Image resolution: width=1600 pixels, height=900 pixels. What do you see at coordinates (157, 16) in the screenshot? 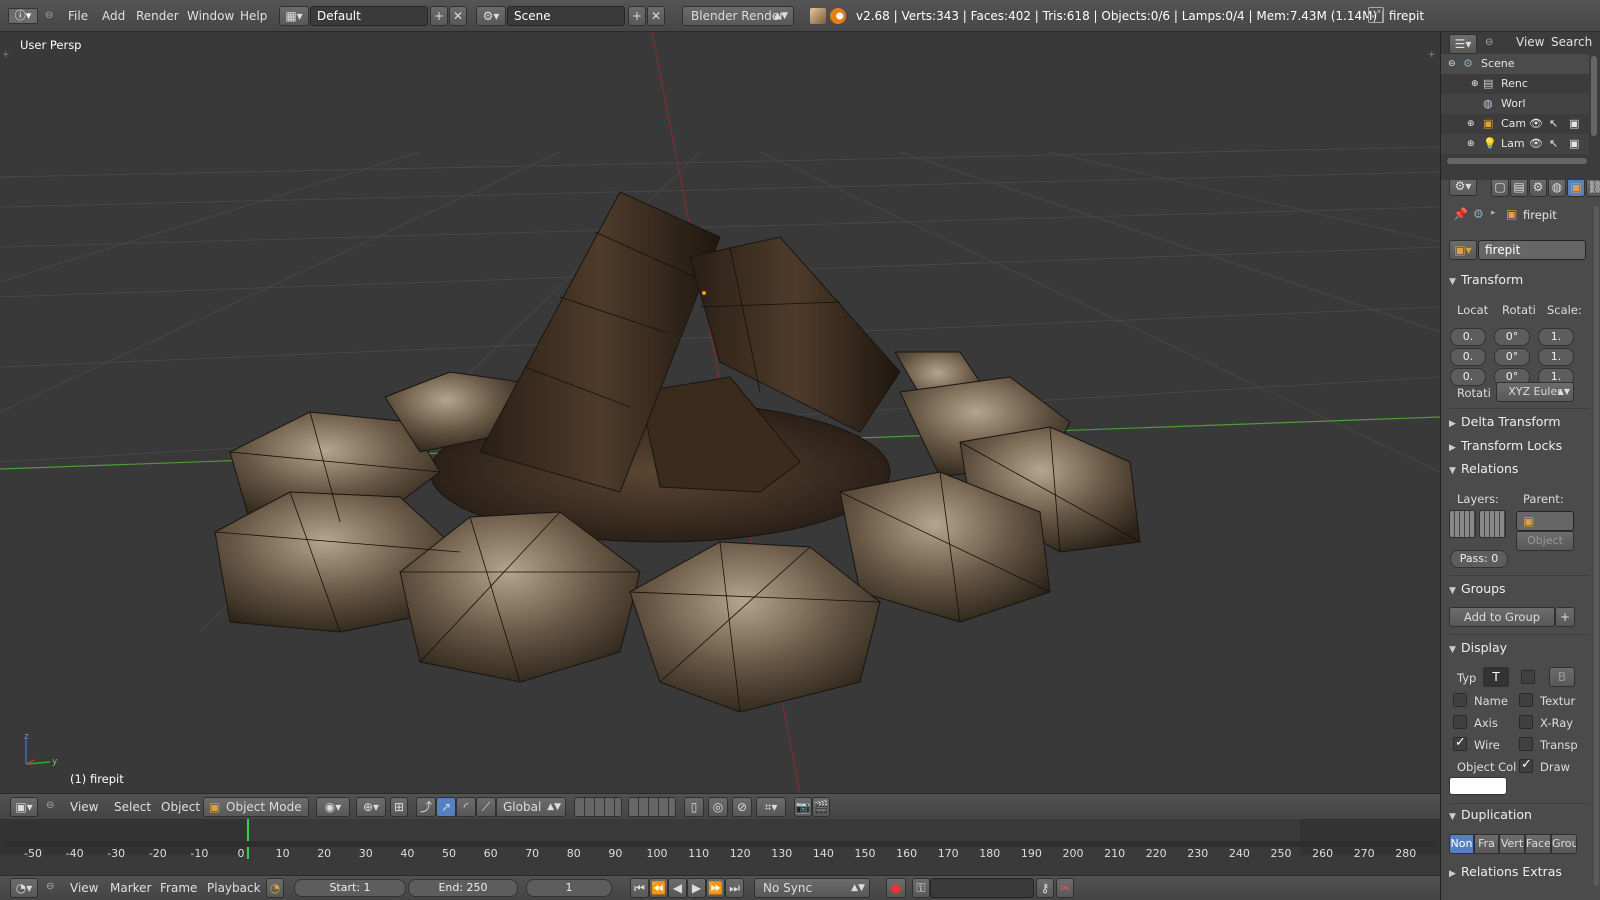
I see `menu-render: Render` at bounding box center [157, 16].